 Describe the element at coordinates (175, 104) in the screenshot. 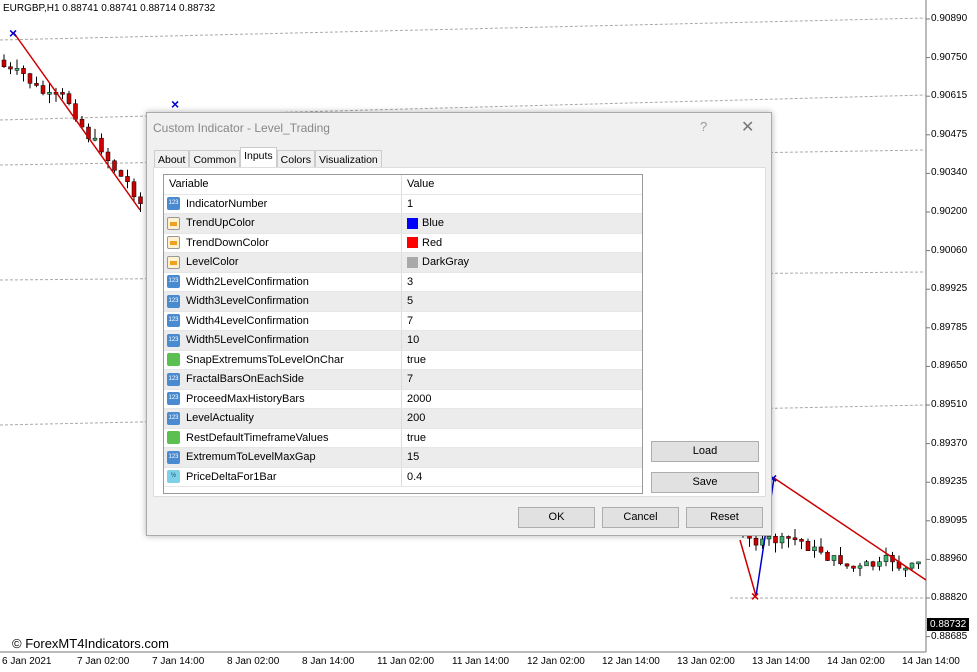

I see `extremum-marker: ×` at that location.